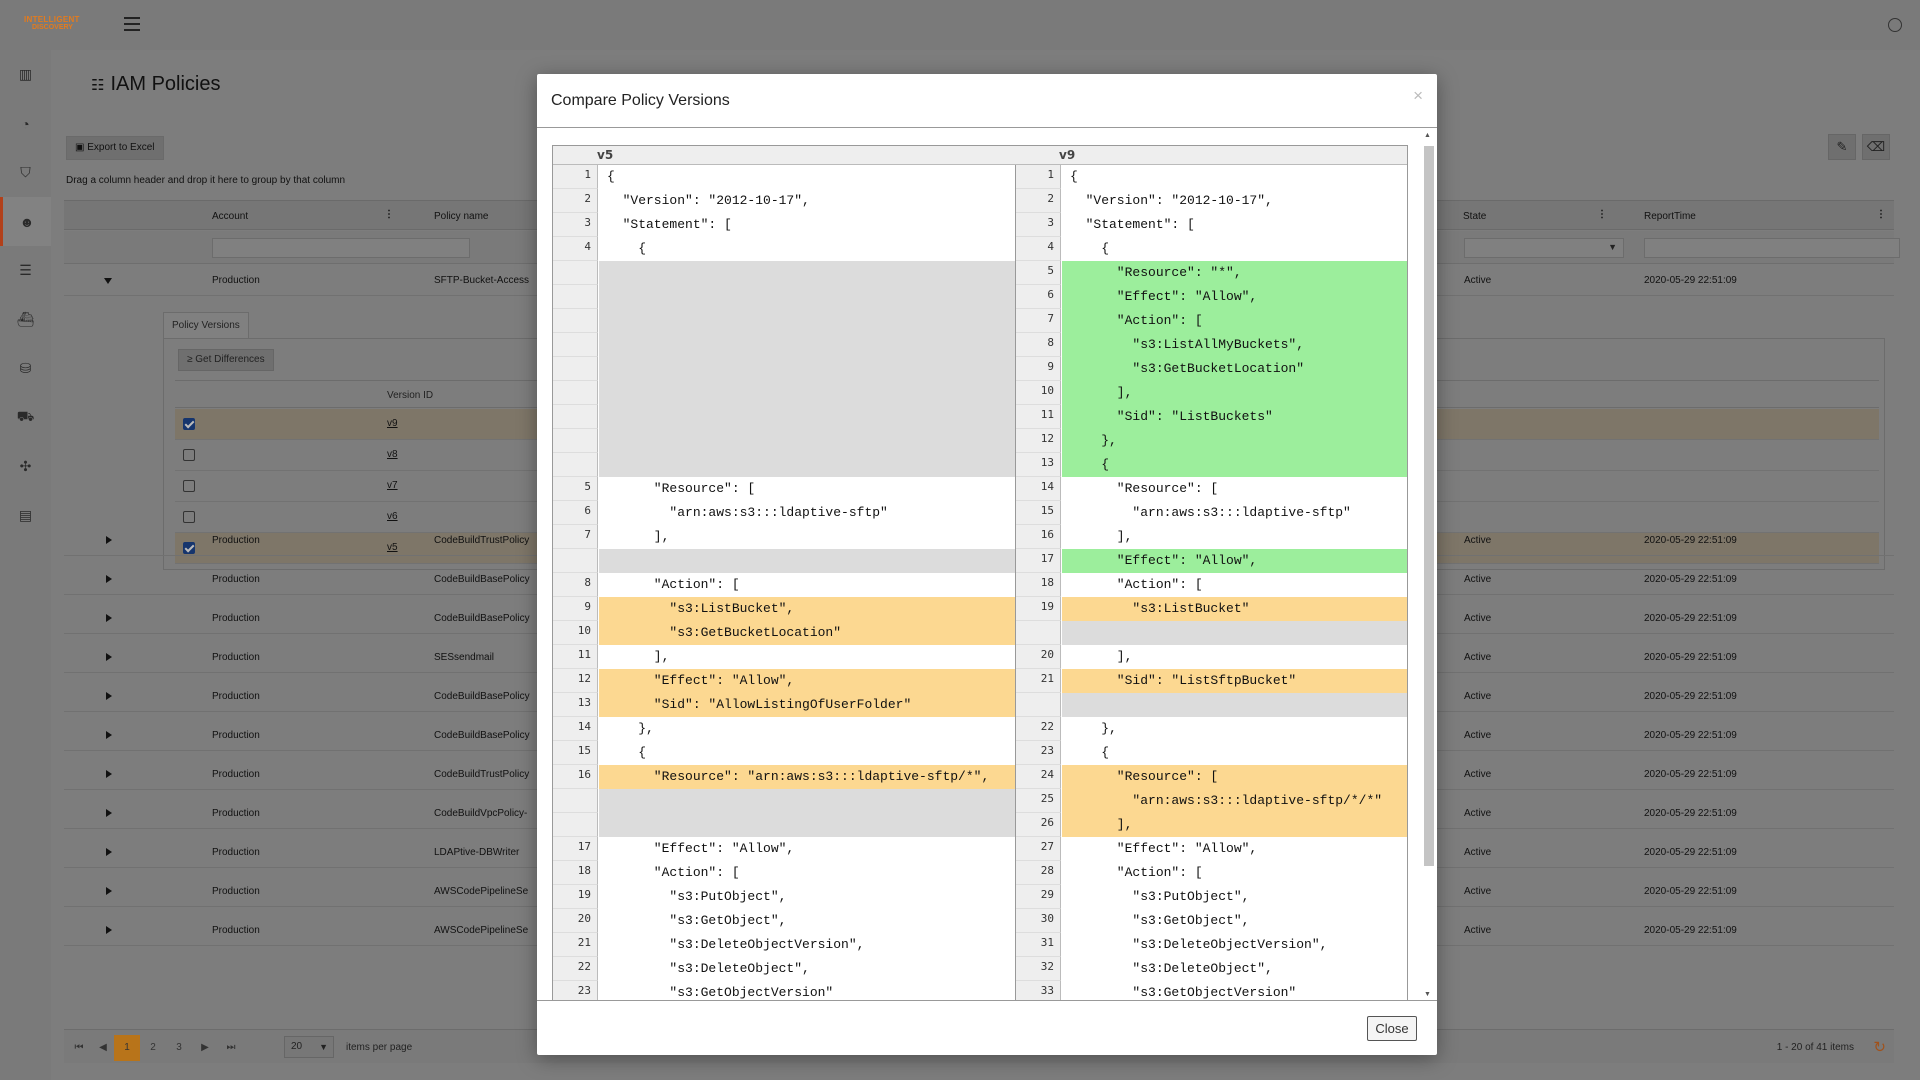  What do you see at coordinates (79, 1048) in the screenshot?
I see `first-page-icon: ⏮` at bounding box center [79, 1048].